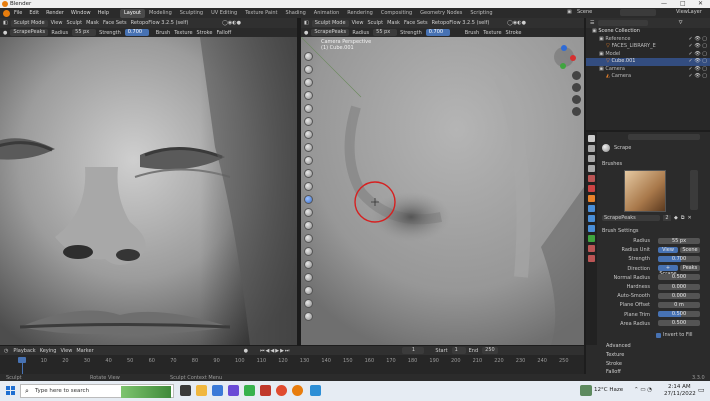  Describe the element at coordinates (74, 23) in the screenshot. I see `left-menu-sculpt: Sculpt` at that location.